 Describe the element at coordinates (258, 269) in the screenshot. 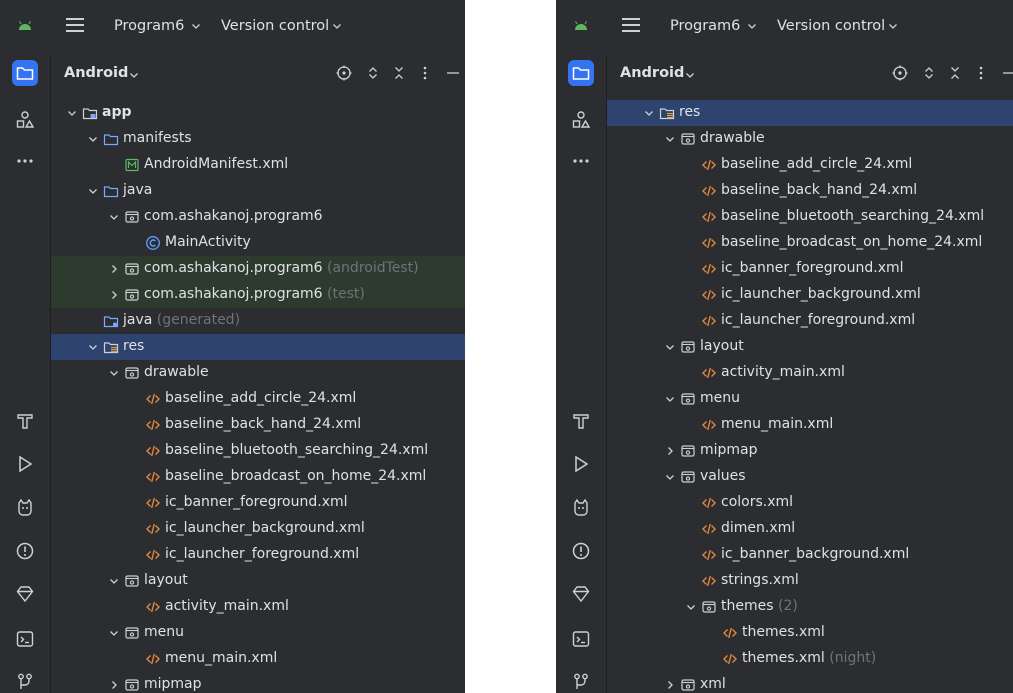

I see `tree-node: com.ashakanoj.program6 (androidTest)` at that location.